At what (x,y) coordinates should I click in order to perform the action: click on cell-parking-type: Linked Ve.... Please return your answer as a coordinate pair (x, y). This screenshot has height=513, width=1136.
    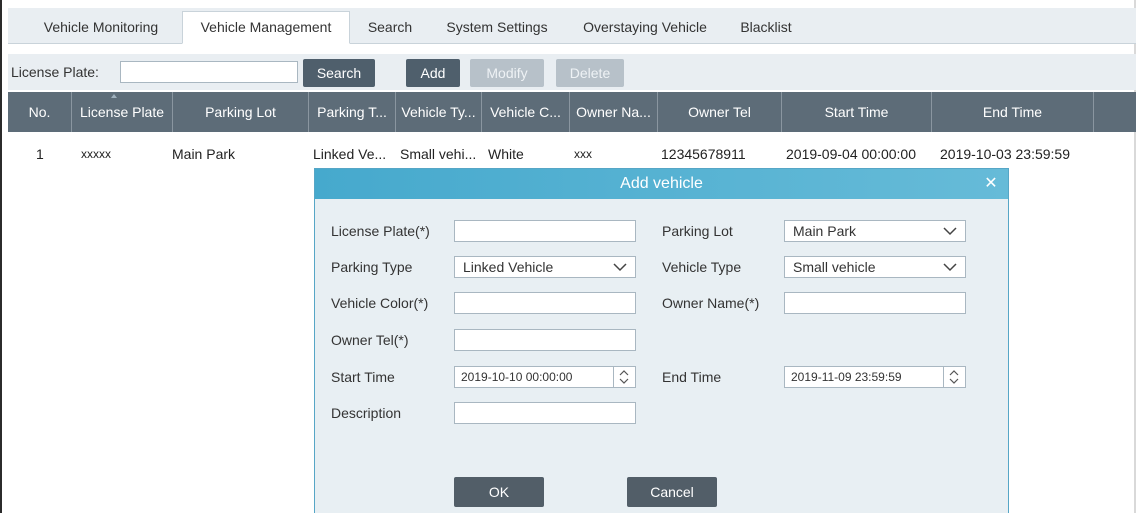
    Looking at the image, I should click on (350, 154).